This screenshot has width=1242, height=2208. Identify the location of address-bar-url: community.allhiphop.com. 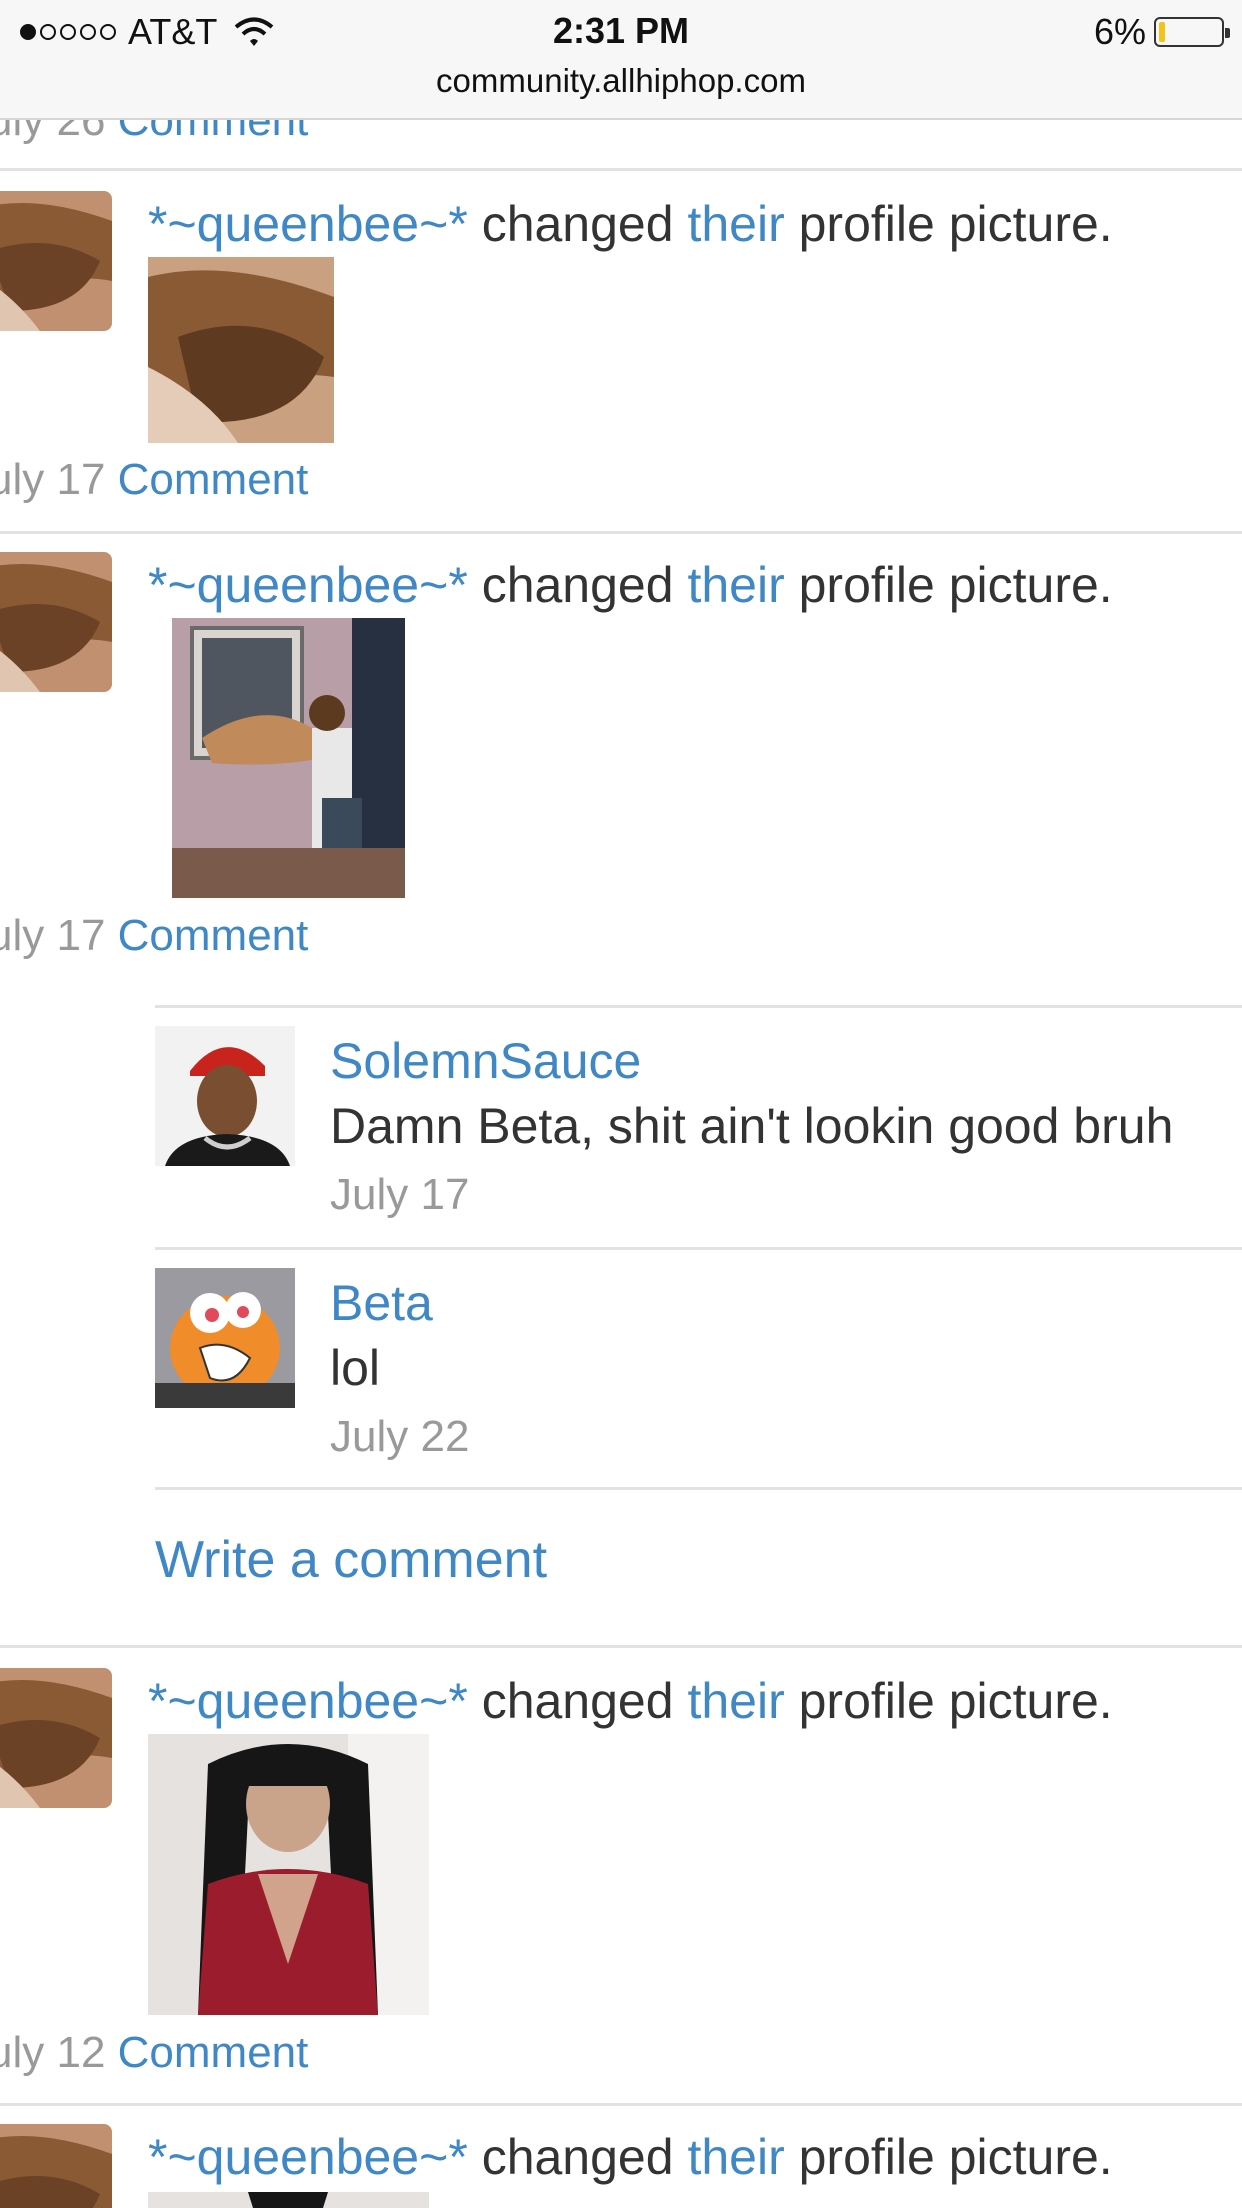
(621, 81).